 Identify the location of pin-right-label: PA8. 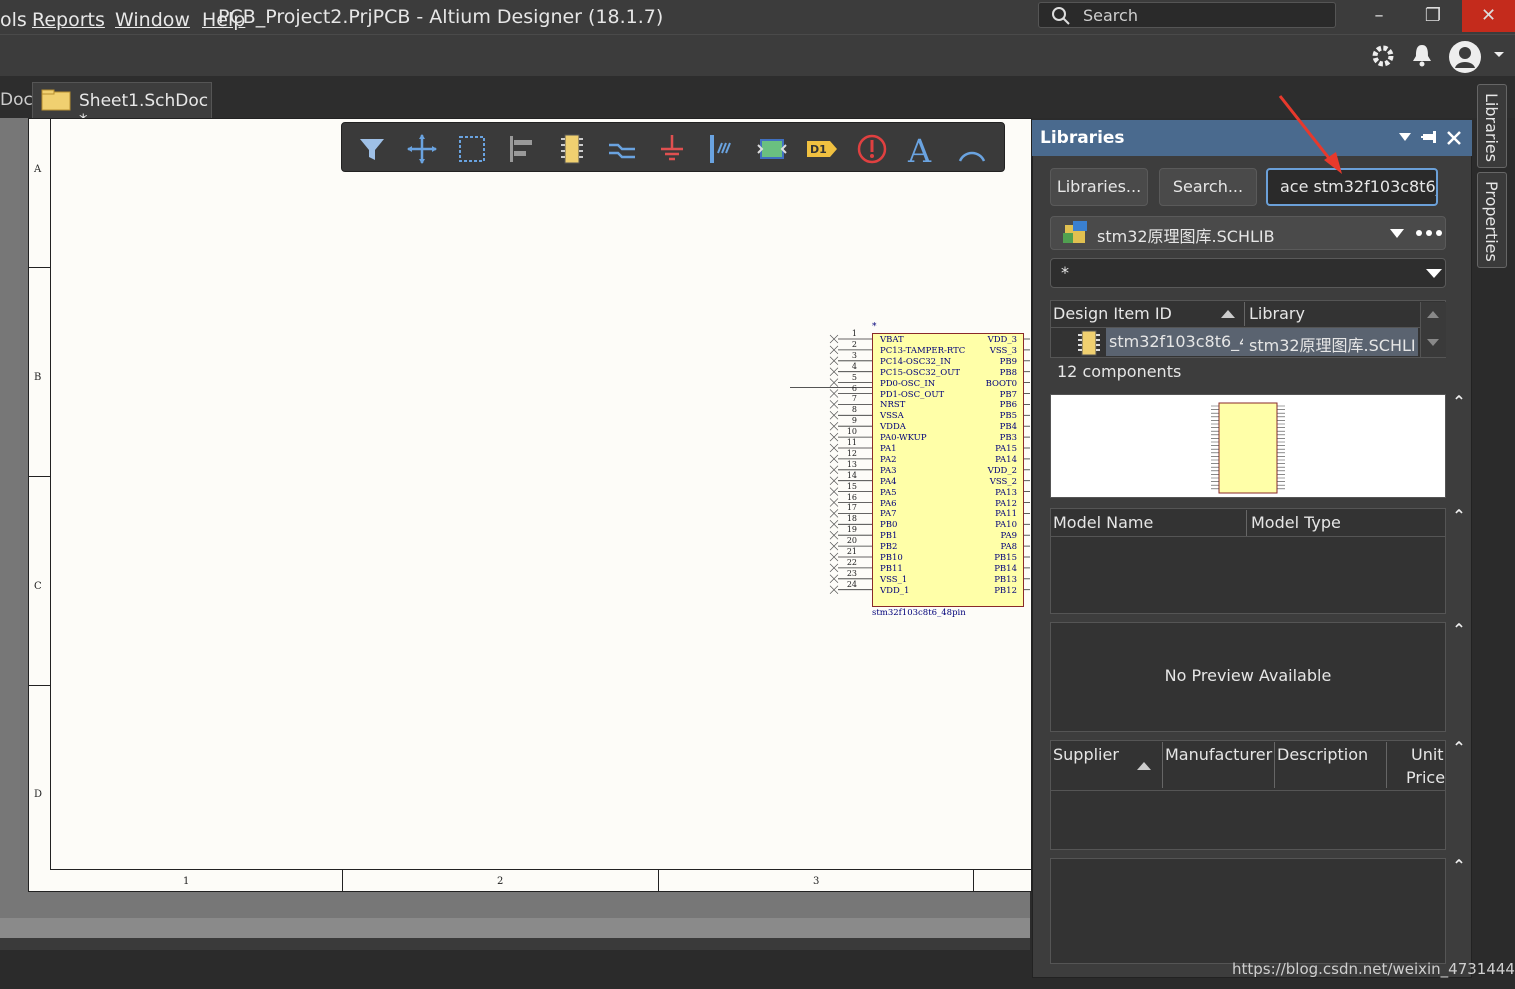
(1009, 547).